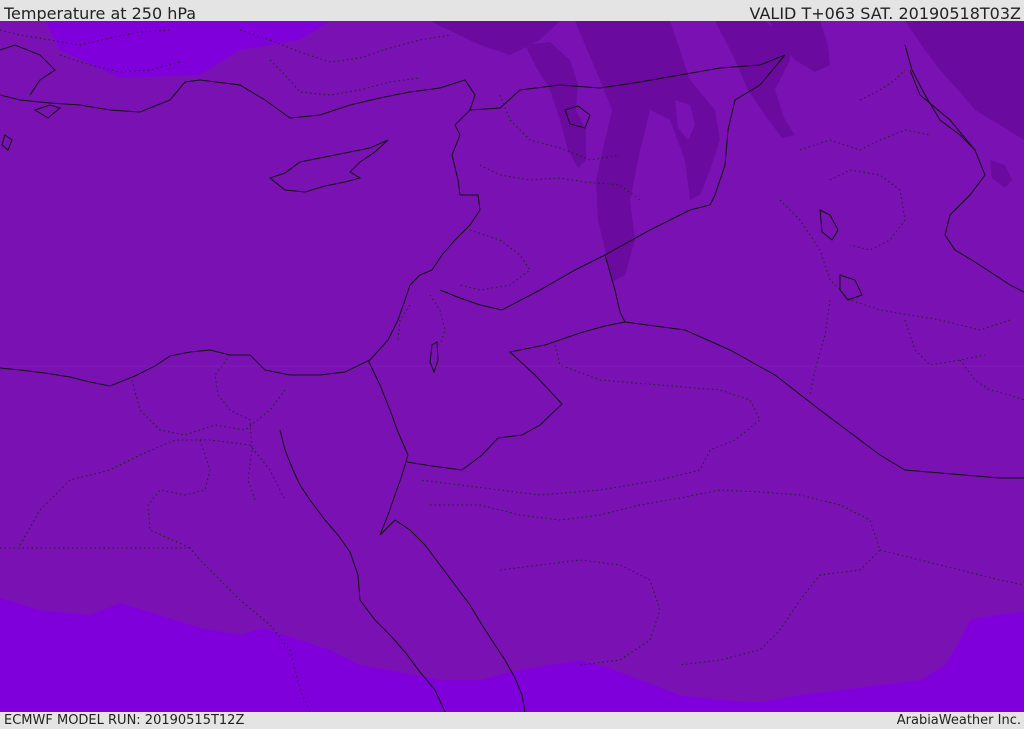  Describe the element at coordinates (958, 720) in the screenshot. I see `credit: ArabiaWeather Inc.` at that location.